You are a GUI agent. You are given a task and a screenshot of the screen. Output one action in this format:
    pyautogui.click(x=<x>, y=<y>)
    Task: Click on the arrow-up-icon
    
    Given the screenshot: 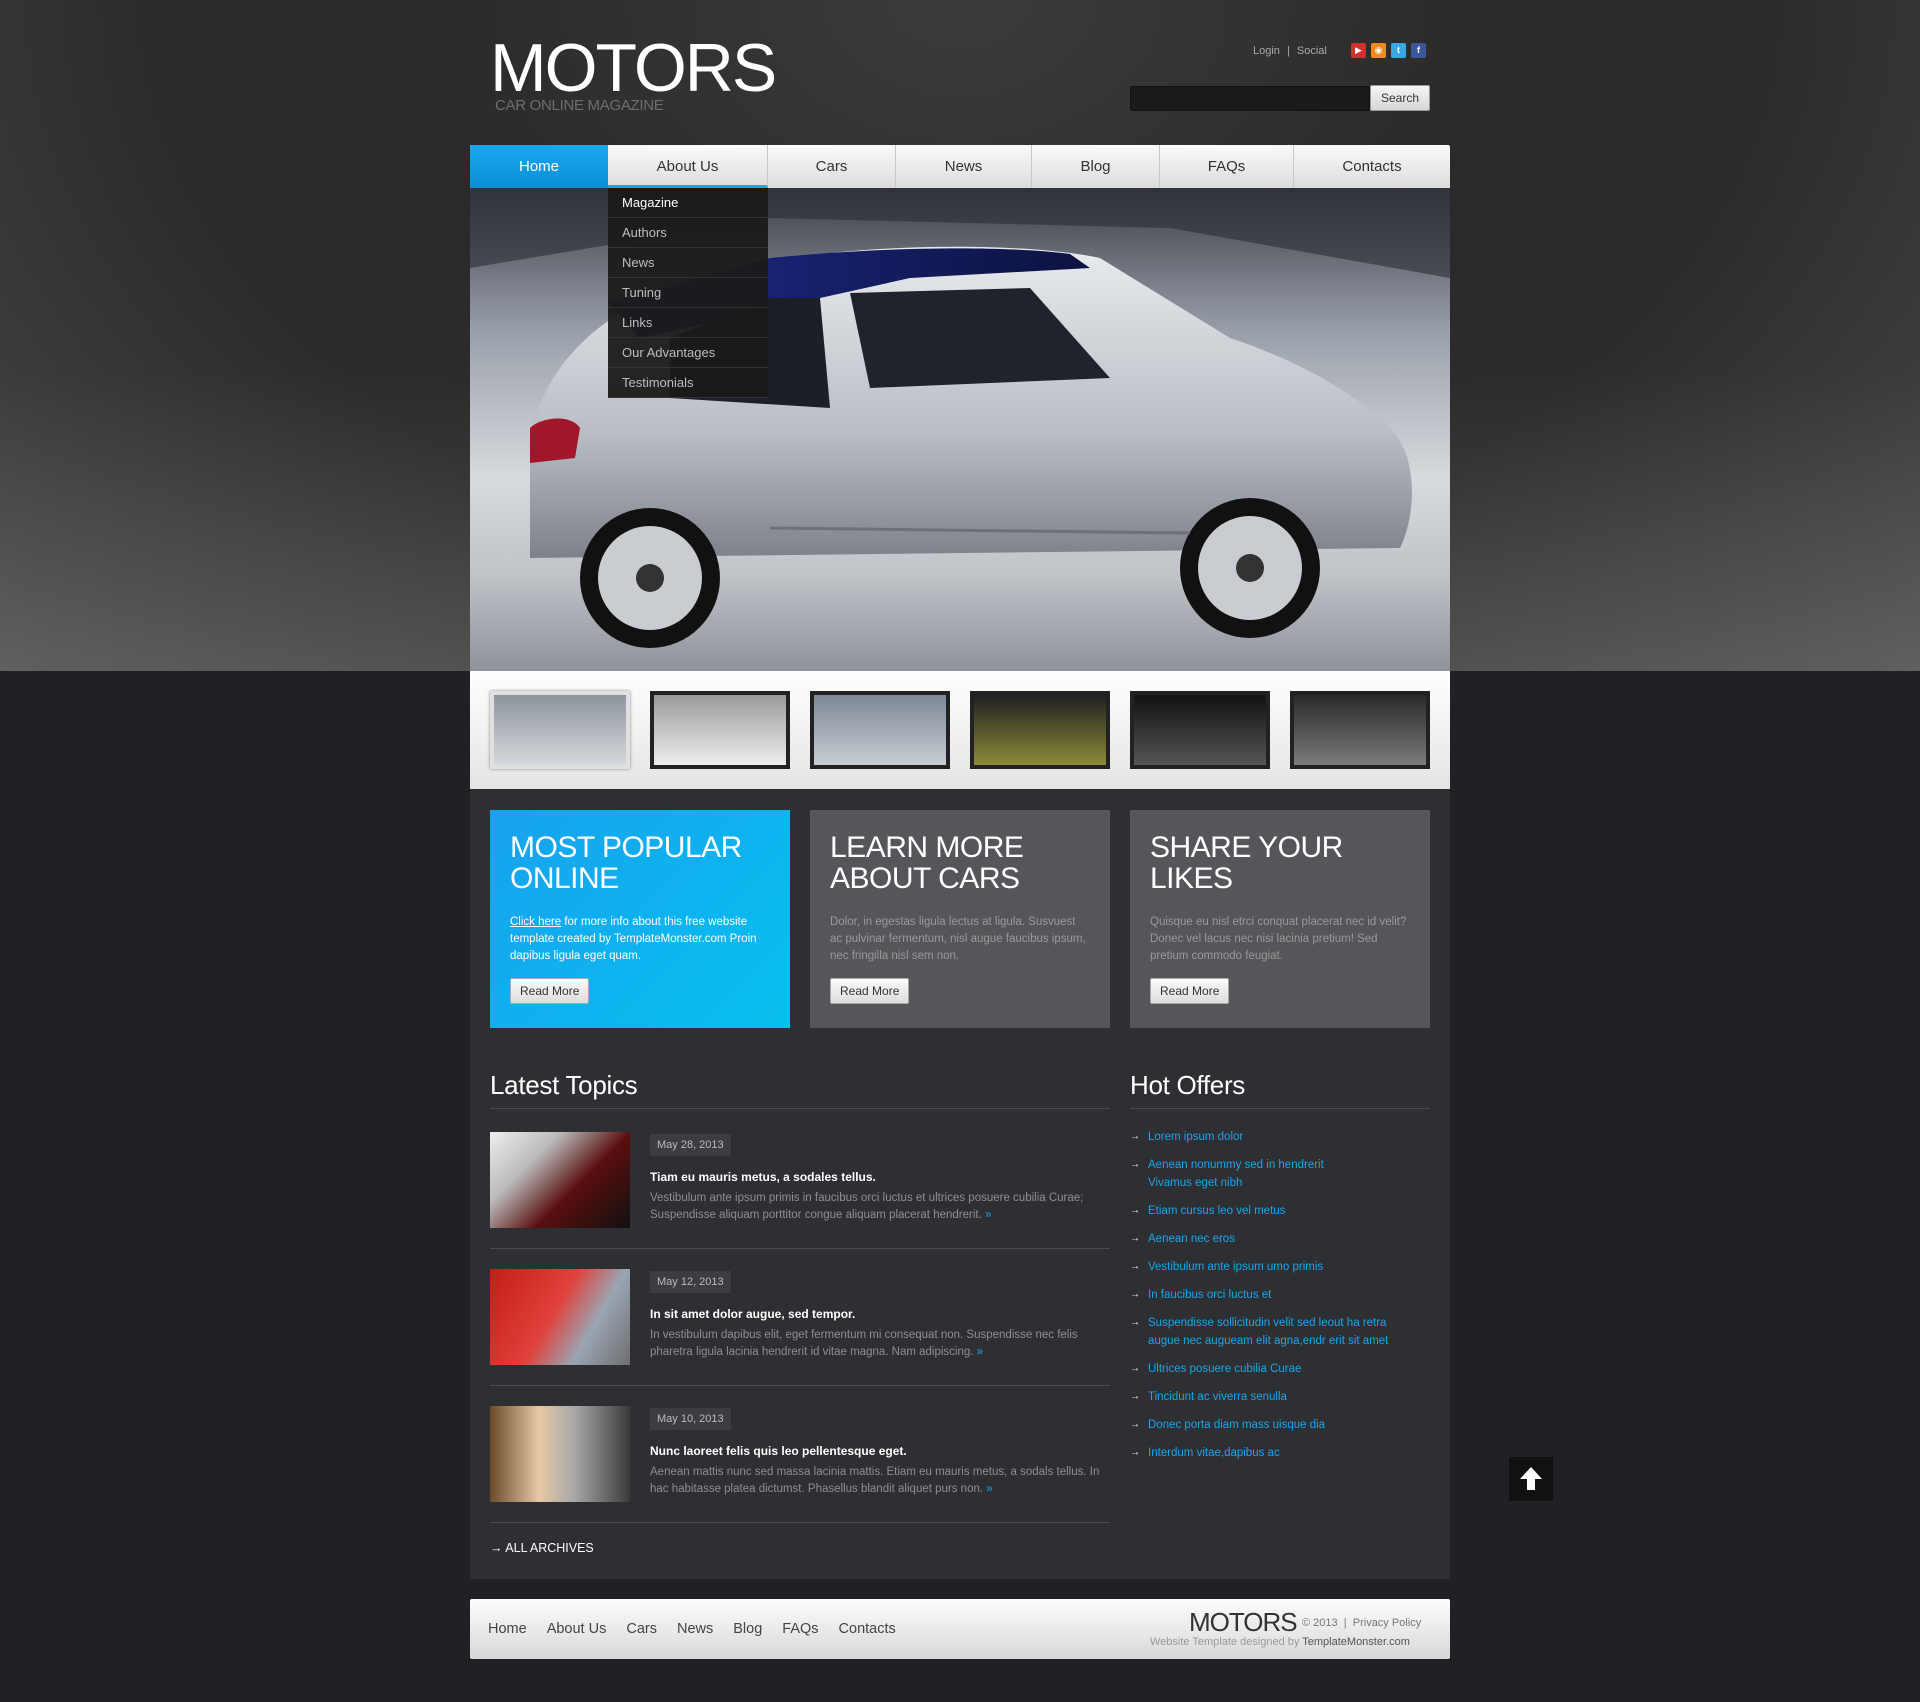 What is the action you would take?
    pyautogui.click(x=1531, y=1478)
    